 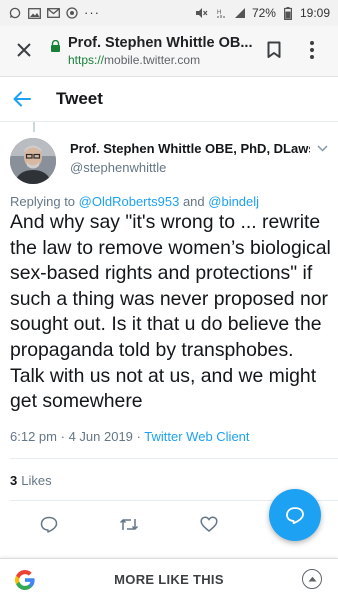 I want to click on back-arrow-icon, so click(x=22, y=99).